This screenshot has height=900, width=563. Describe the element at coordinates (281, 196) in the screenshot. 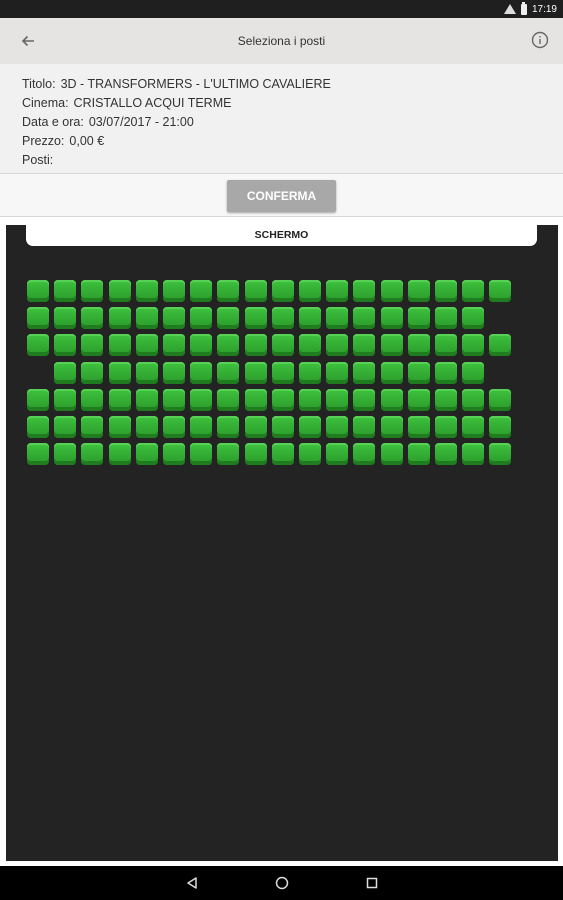

I see `confirm-button: CONFERMA` at that location.